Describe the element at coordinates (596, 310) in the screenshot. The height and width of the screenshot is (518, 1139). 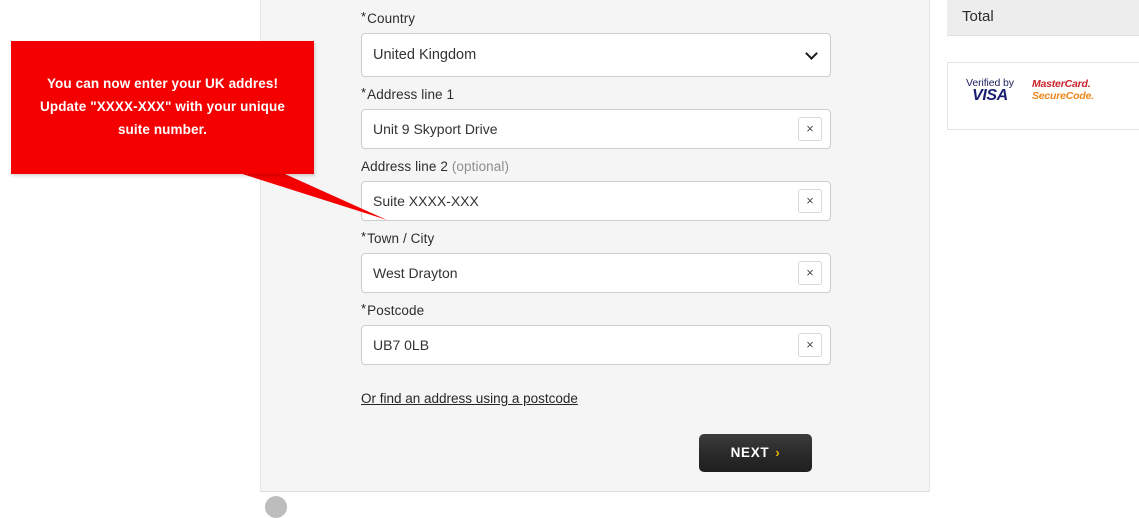
I see `label-postcode: *Postcode` at that location.